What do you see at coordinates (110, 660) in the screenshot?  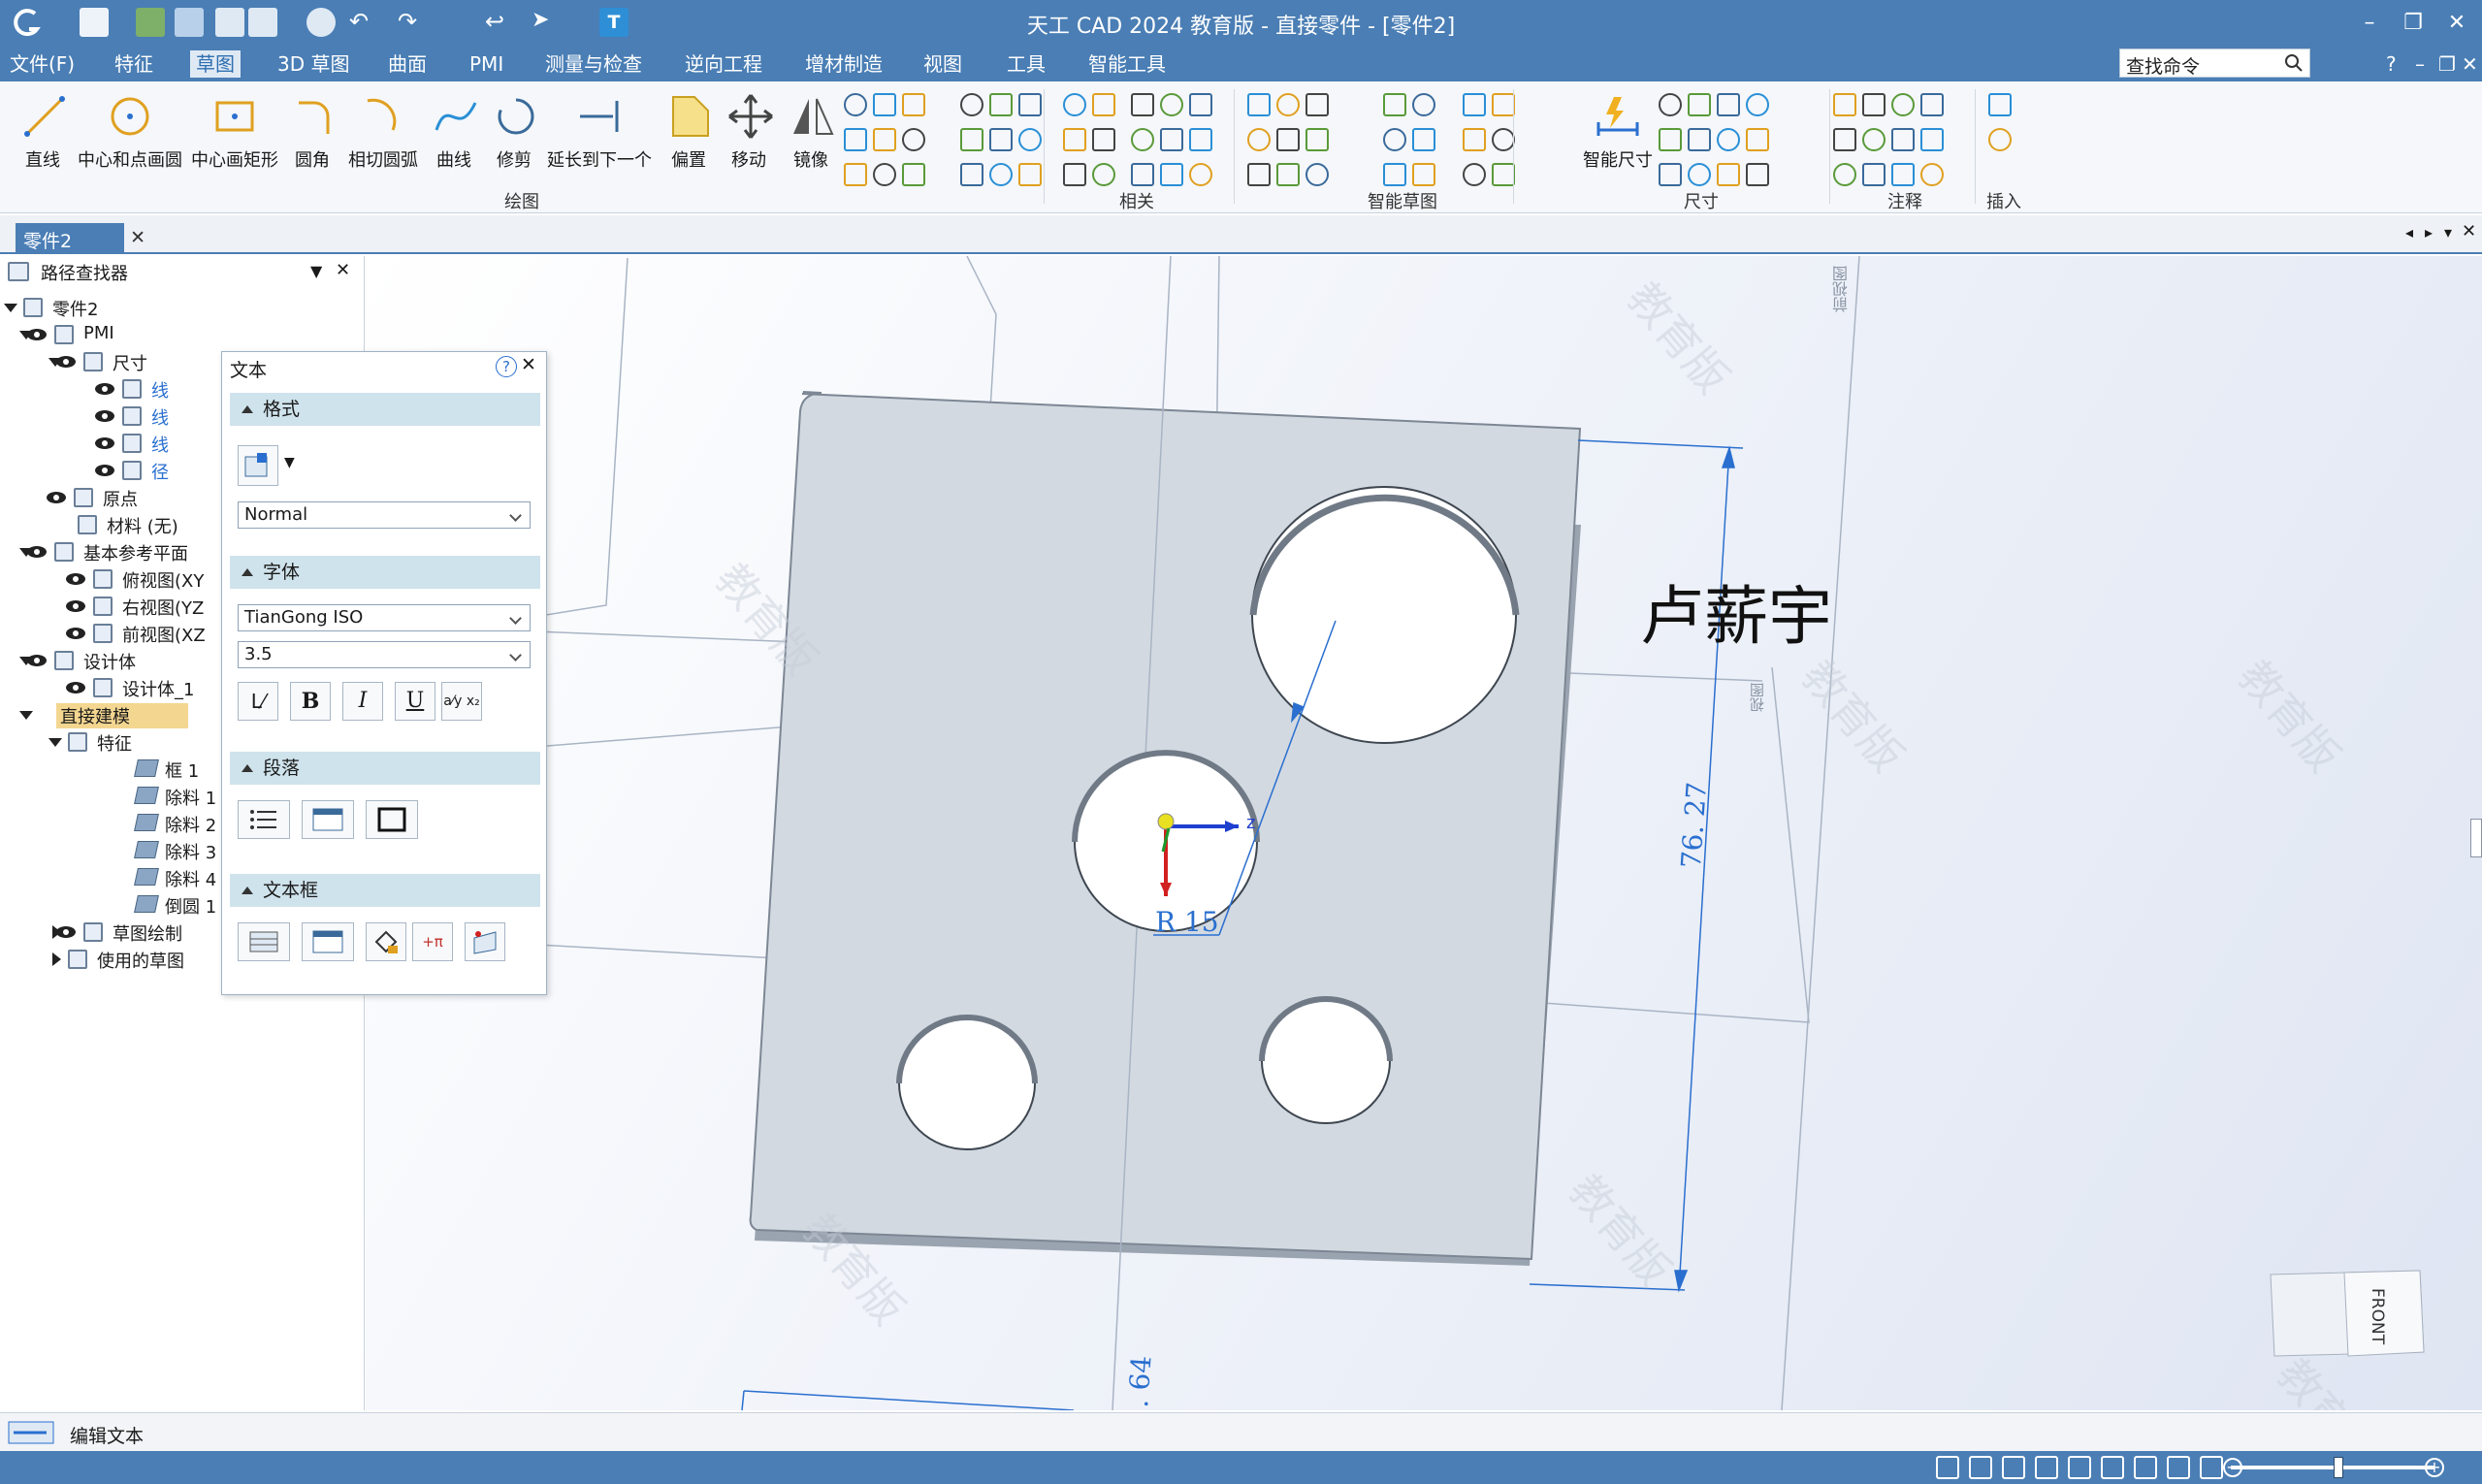 I see `tree-item: 设计体` at bounding box center [110, 660].